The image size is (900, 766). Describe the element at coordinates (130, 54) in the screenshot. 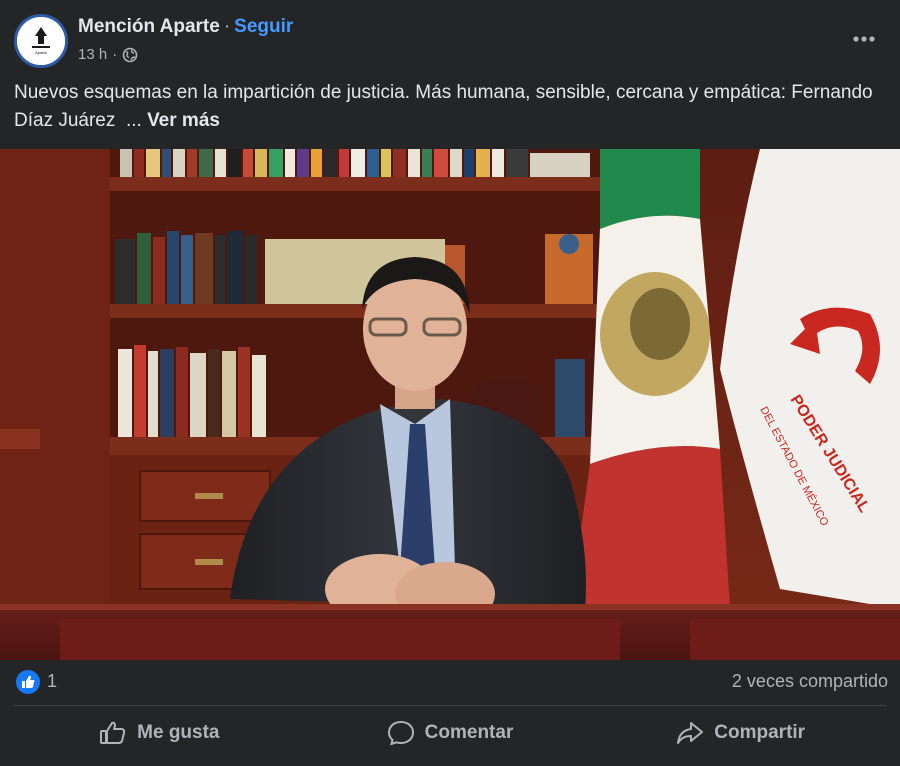

I see `globe-icon` at that location.